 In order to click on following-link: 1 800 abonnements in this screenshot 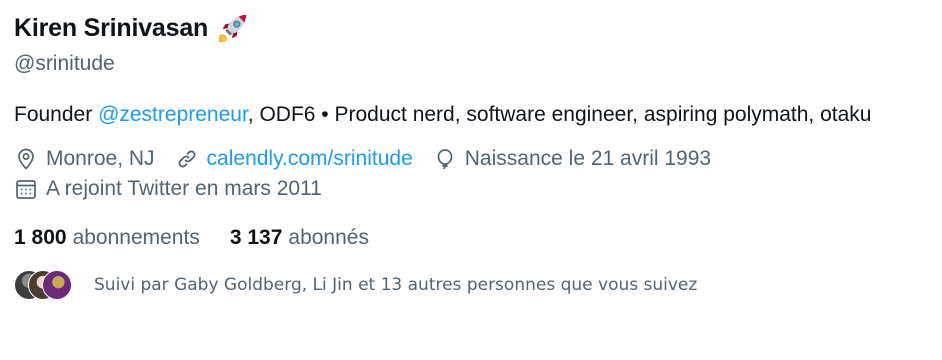, I will do `click(107, 238)`.